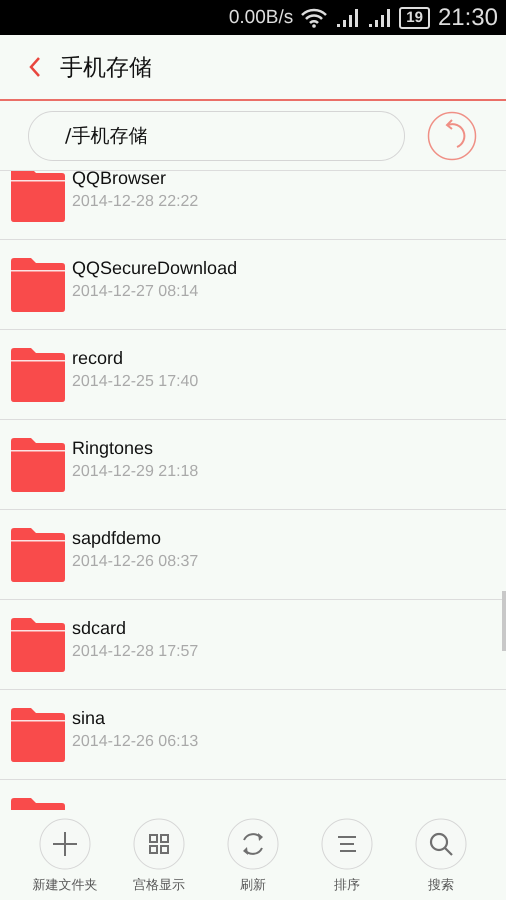 The image size is (506, 900). What do you see at coordinates (135, 562) in the screenshot?
I see `modified-date: 2014-12-26 08:37` at bounding box center [135, 562].